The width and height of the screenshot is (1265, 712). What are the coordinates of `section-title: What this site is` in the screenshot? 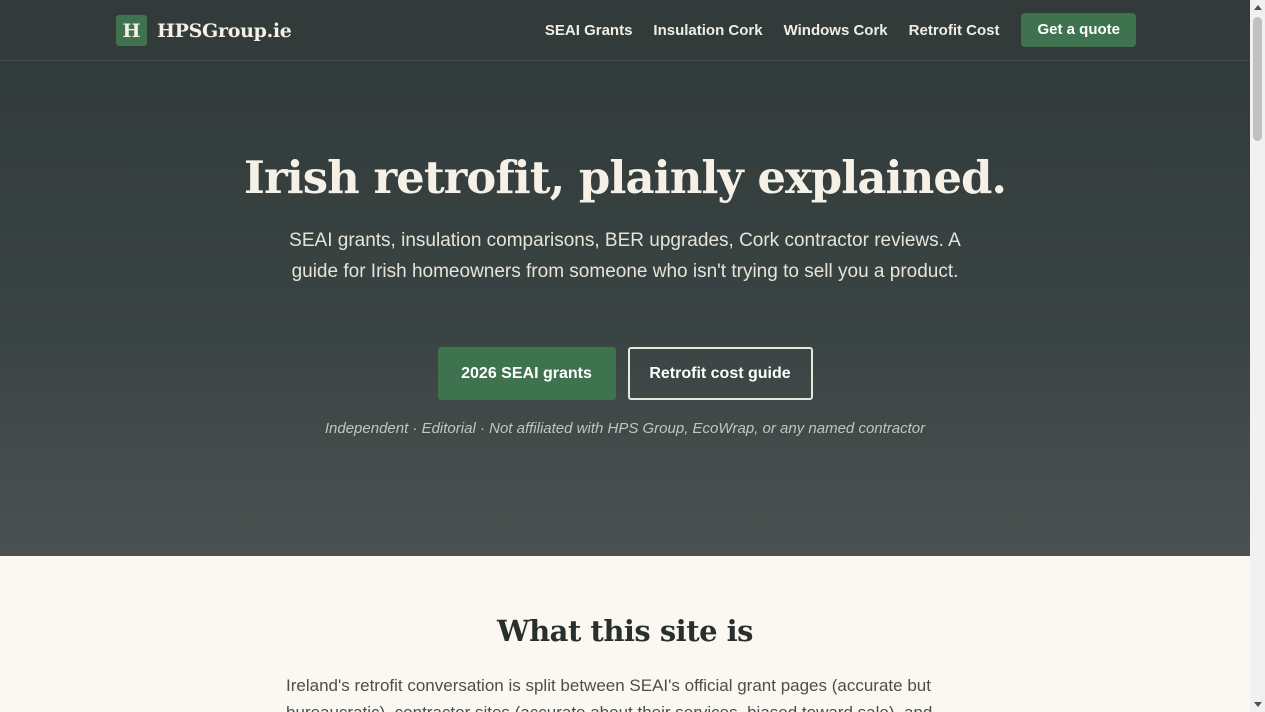 It's located at (625, 631).